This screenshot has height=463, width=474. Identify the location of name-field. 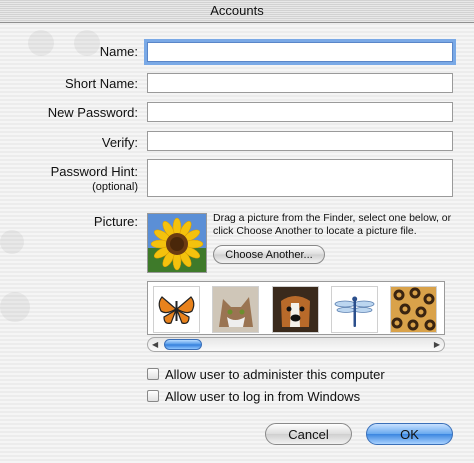
(300, 52).